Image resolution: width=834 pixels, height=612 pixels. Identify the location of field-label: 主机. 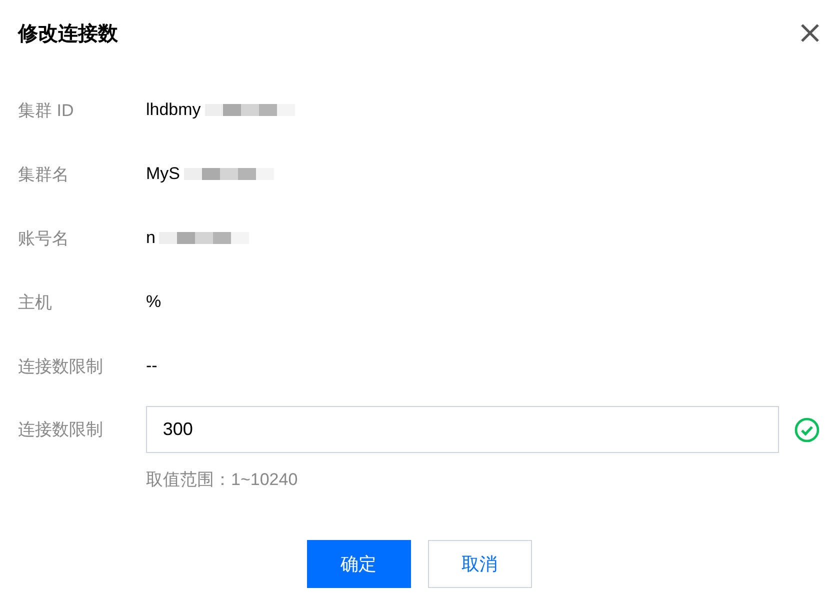
(35, 303).